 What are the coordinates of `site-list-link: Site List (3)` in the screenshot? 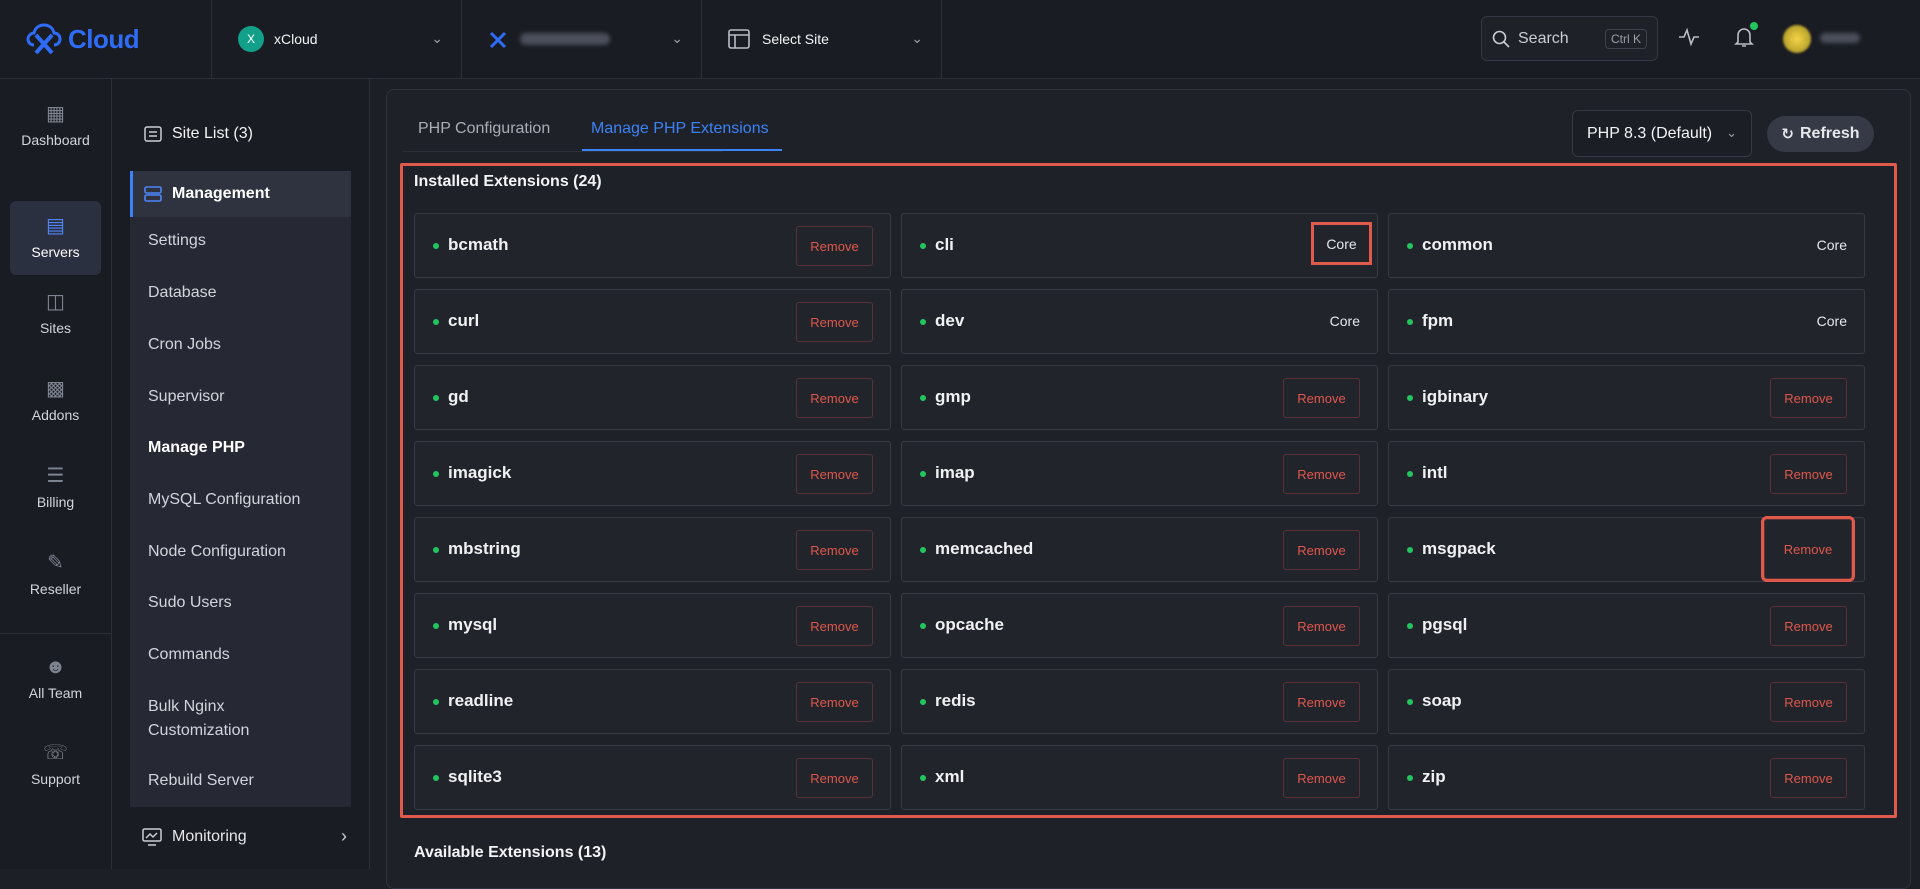 It's located at (198, 134).